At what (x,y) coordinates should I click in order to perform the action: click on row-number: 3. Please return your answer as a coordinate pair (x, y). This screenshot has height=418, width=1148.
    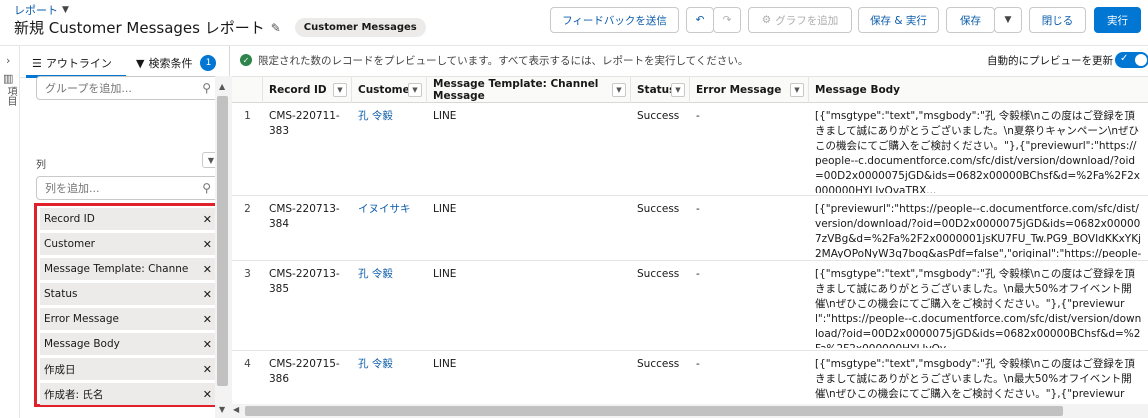
    Looking at the image, I should click on (247, 274).